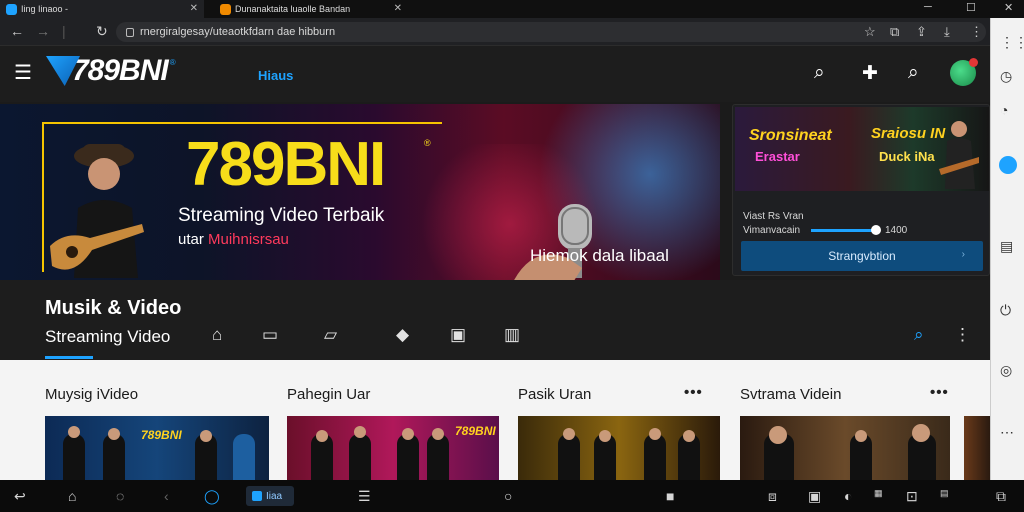 The height and width of the screenshot is (512, 1024). What do you see at coordinates (896, 230) in the screenshot?
I see `promo-time: 1400` at bounding box center [896, 230].